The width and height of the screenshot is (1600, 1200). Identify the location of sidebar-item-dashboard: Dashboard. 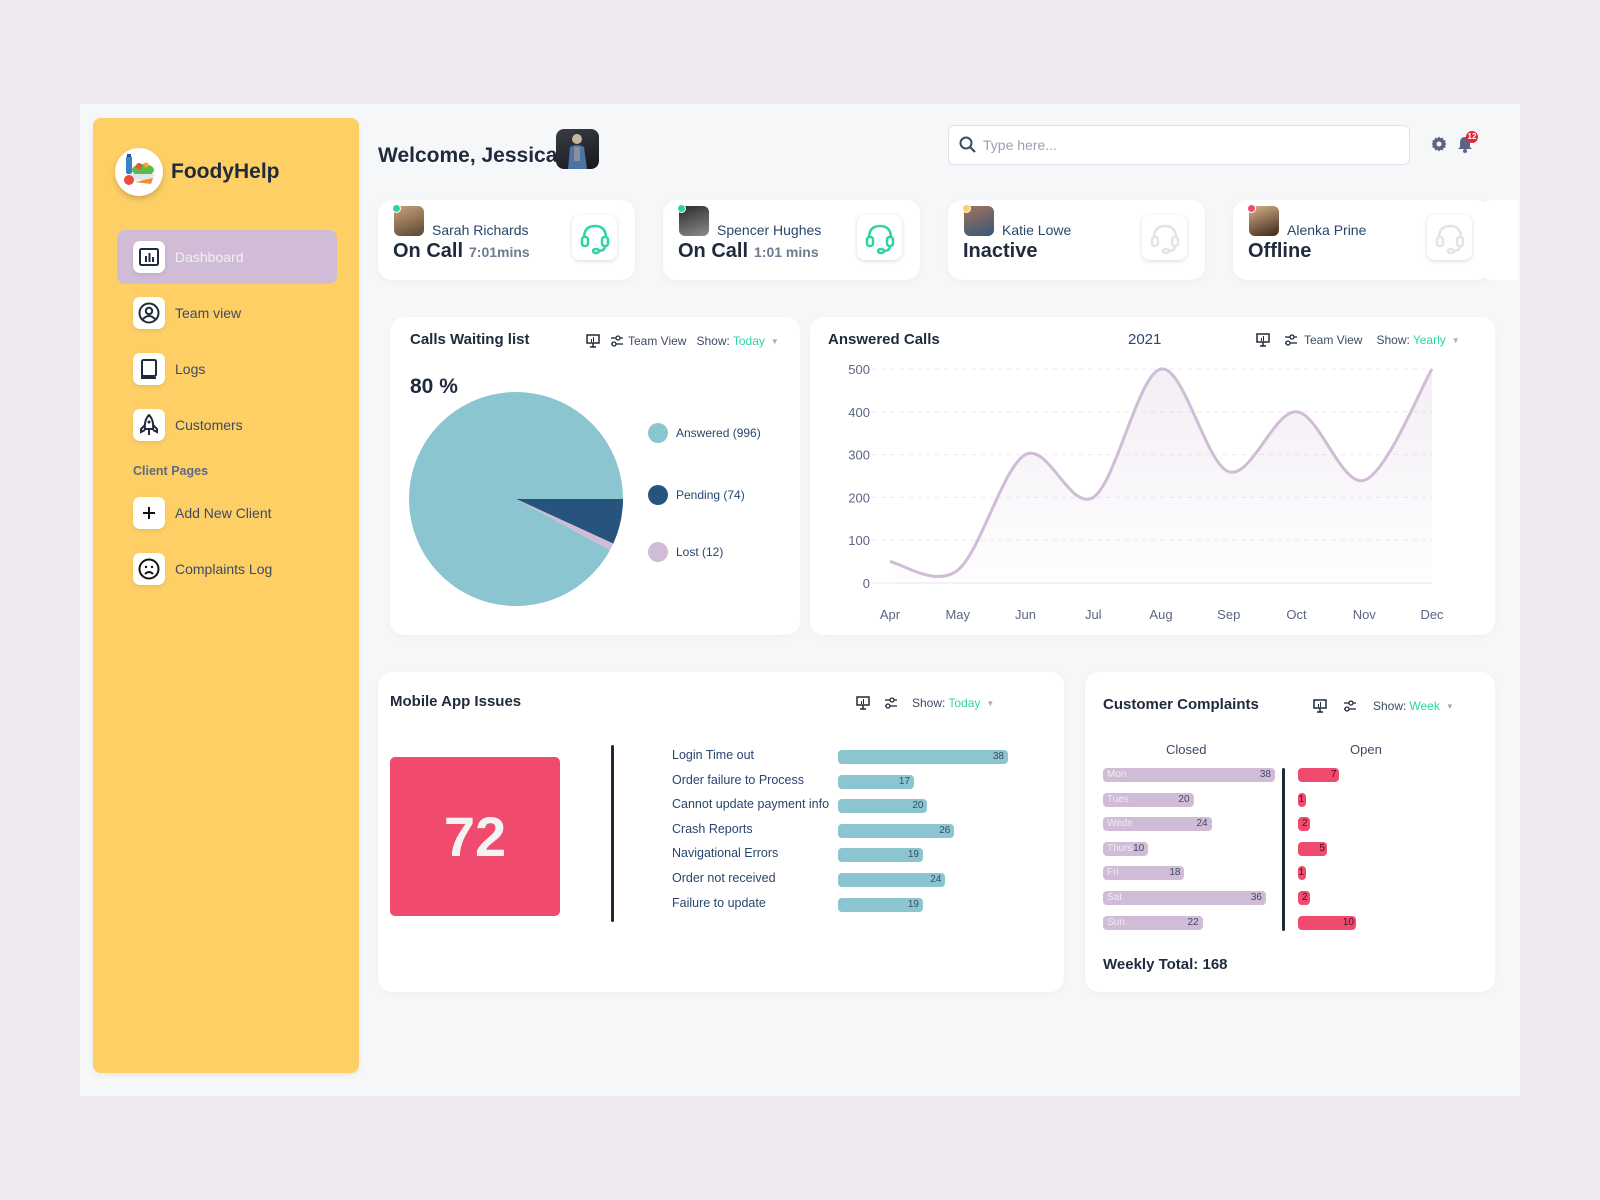
(227, 257).